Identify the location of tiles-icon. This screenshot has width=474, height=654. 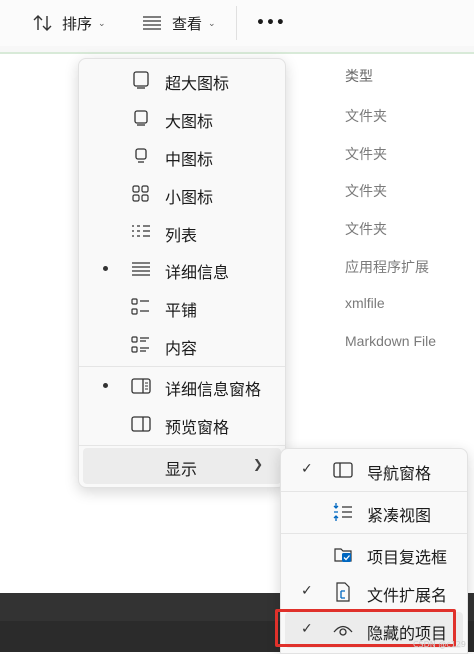
(141, 307).